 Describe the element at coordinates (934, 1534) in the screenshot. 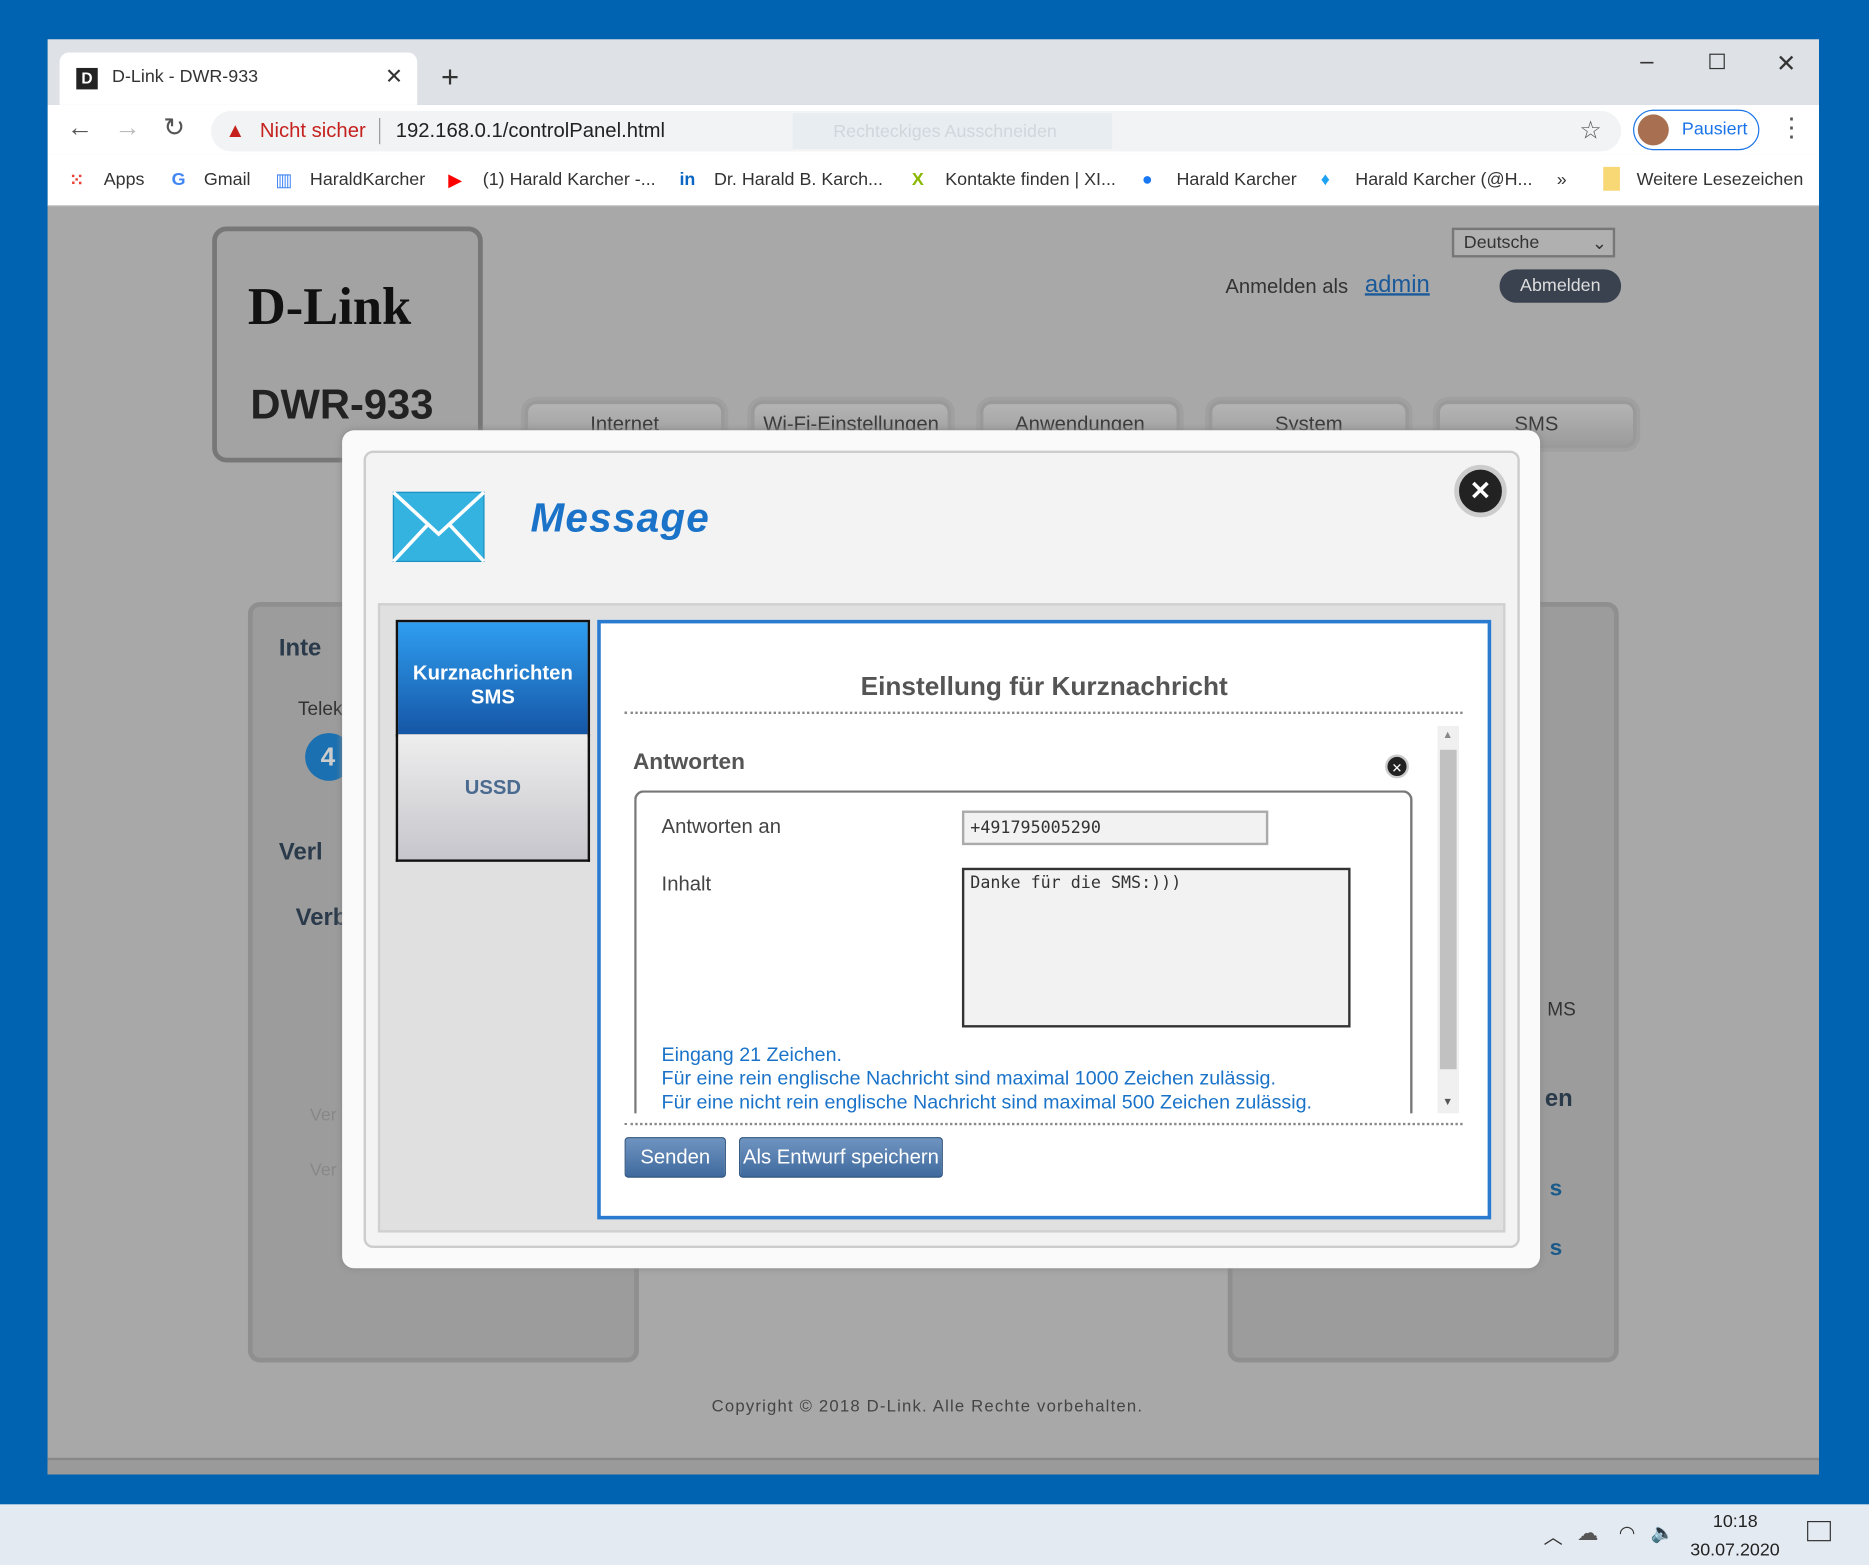

I see `taskbar: ︿ ☁ ◠ 🔈 10:18 30.07.2020` at that location.